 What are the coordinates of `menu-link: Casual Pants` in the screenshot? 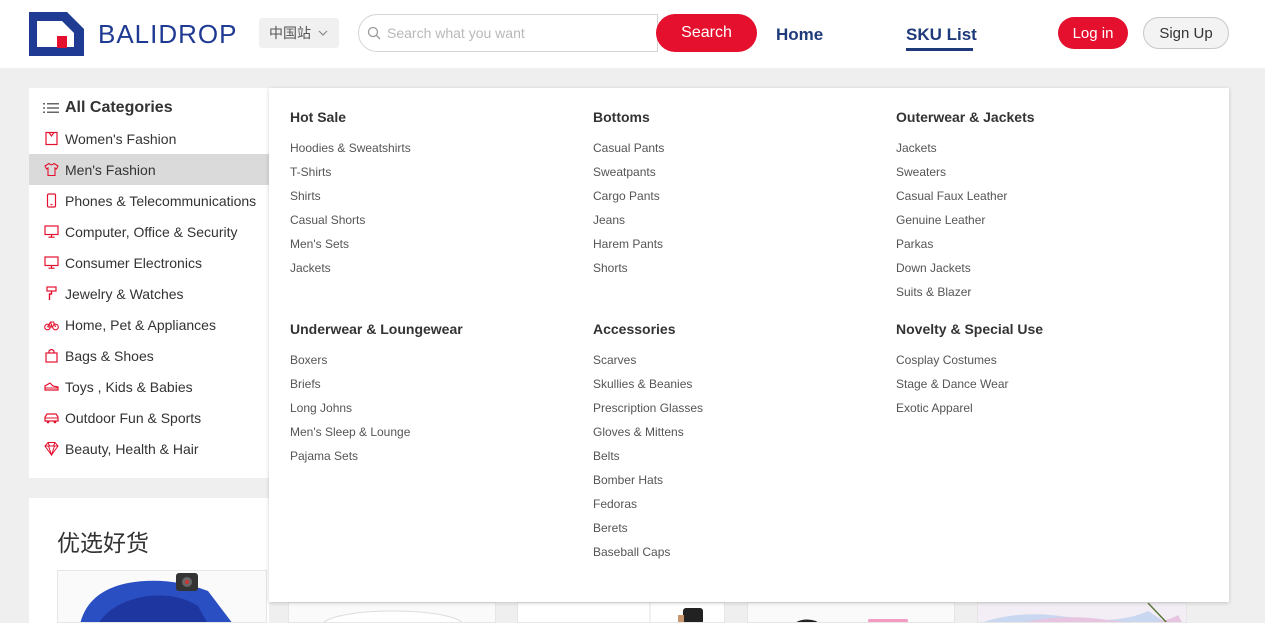 It's located at (628, 148).